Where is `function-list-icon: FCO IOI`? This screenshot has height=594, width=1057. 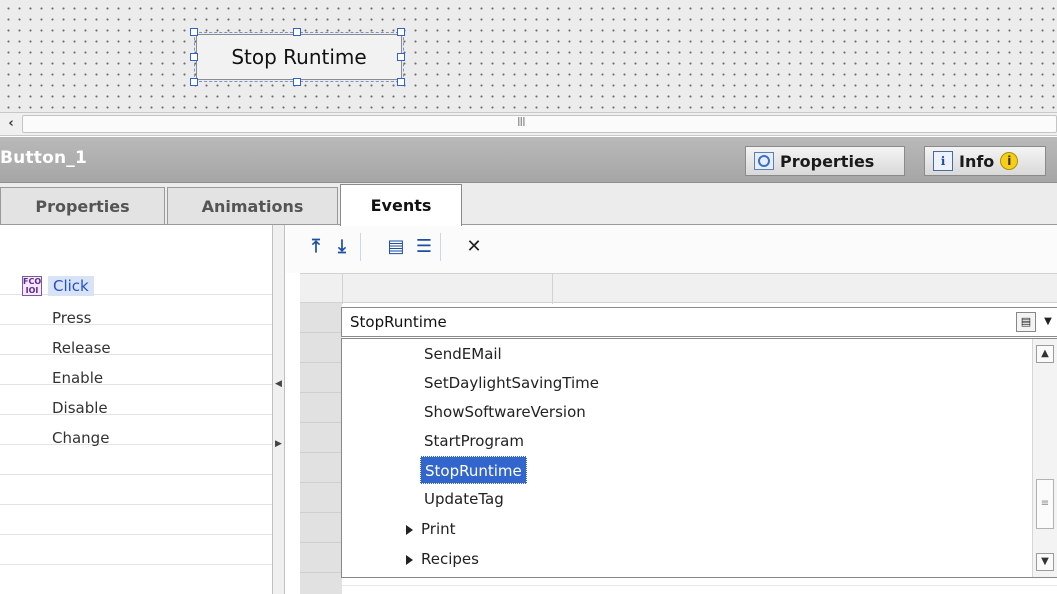 function-list-icon: FCO IOI is located at coordinates (32, 286).